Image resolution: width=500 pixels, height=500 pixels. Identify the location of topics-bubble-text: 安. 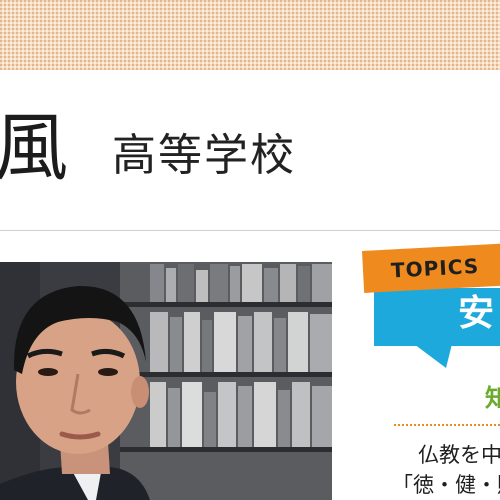
(476, 313).